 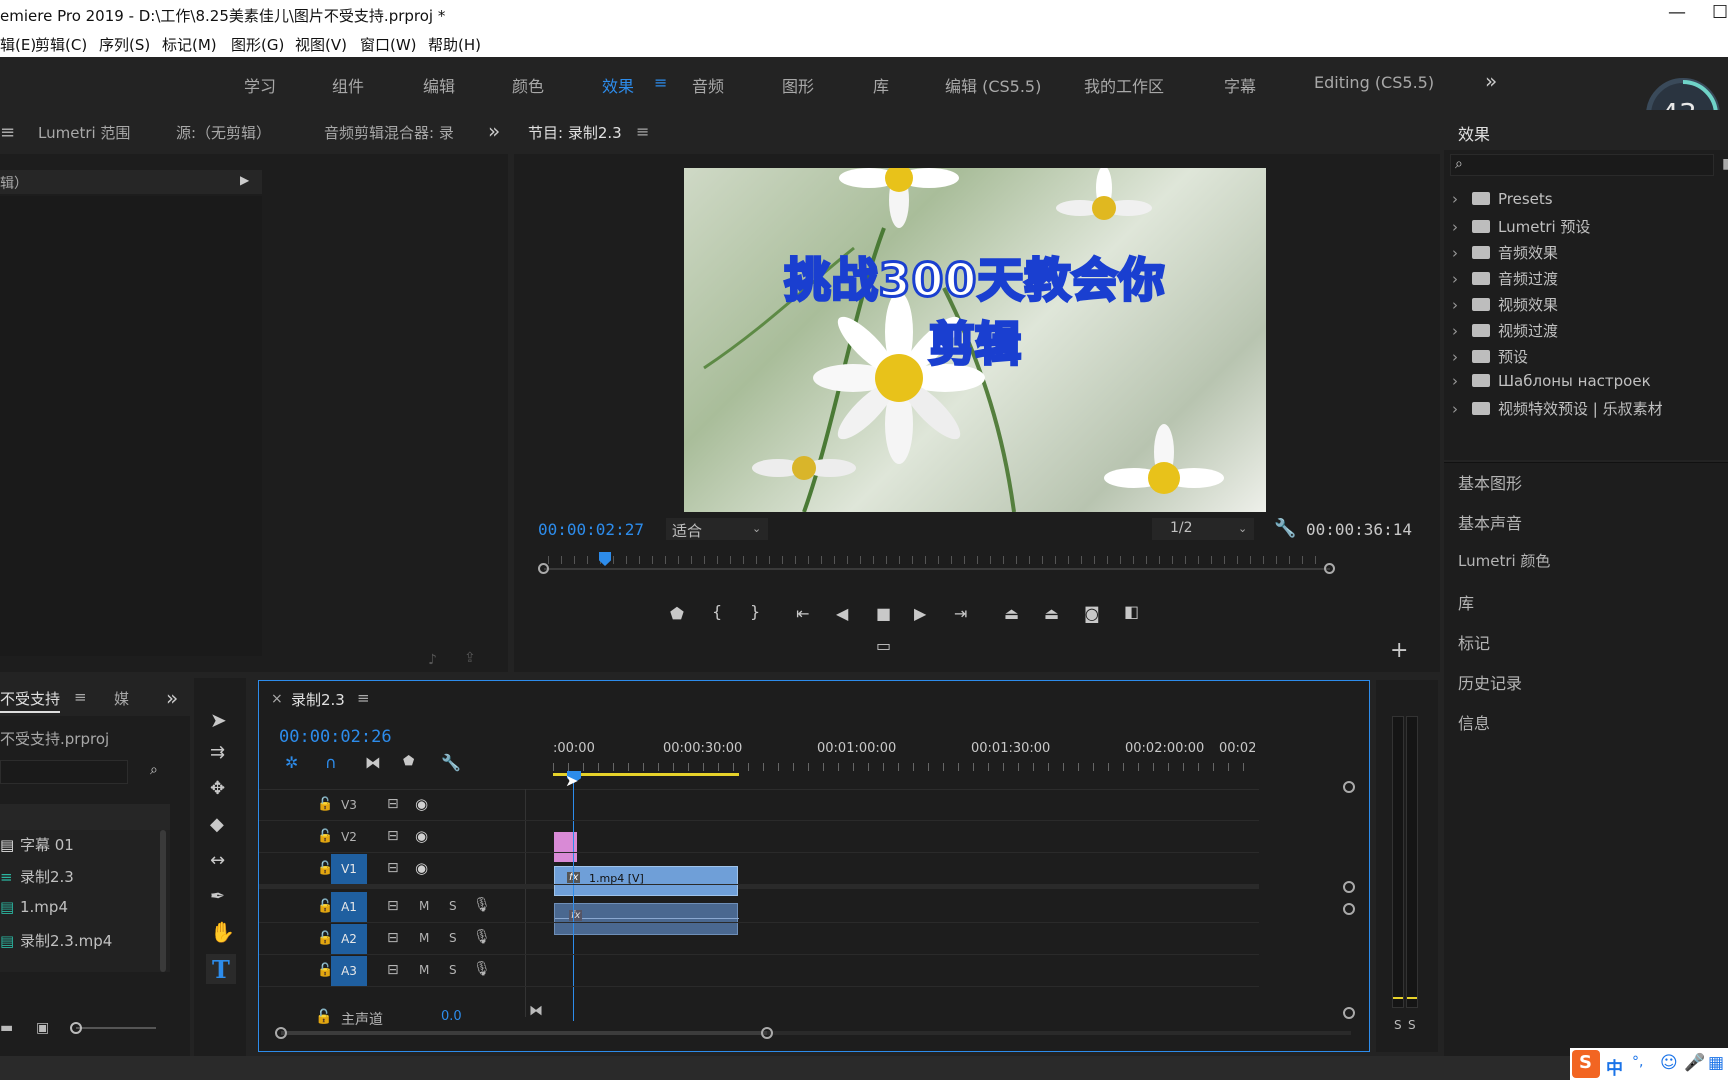 What do you see at coordinates (64, 772) in the screenshot?
I see `project-search-input` at bounding box center [64, 772].